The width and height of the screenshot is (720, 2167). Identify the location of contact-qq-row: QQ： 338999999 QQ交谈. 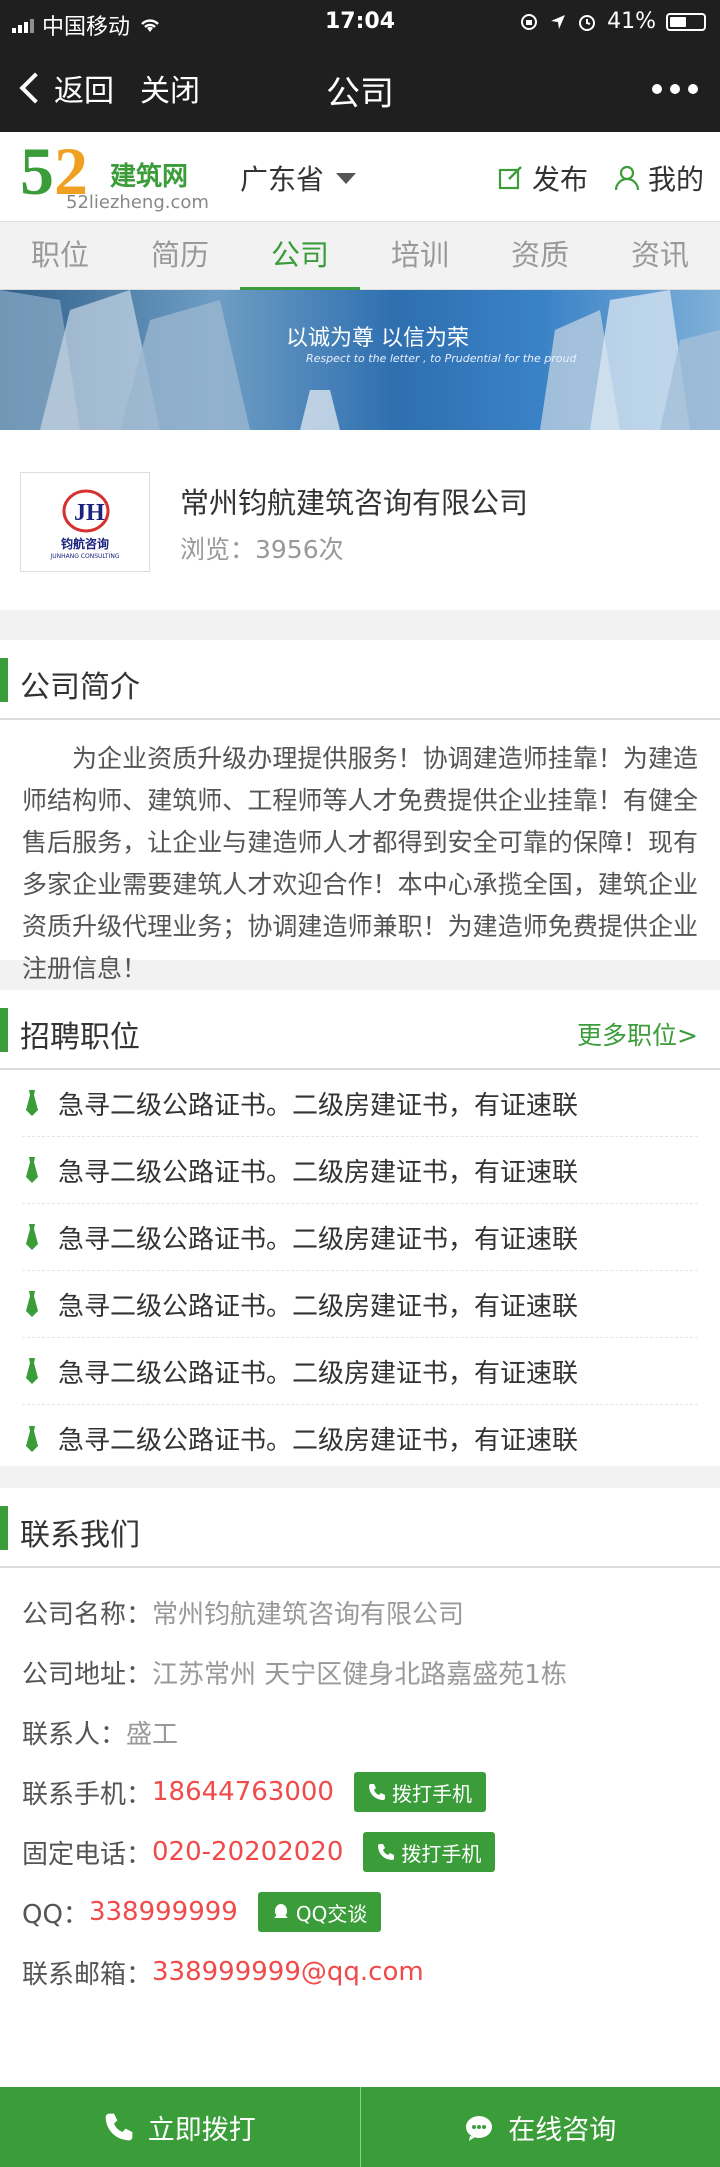
(360, 1912).